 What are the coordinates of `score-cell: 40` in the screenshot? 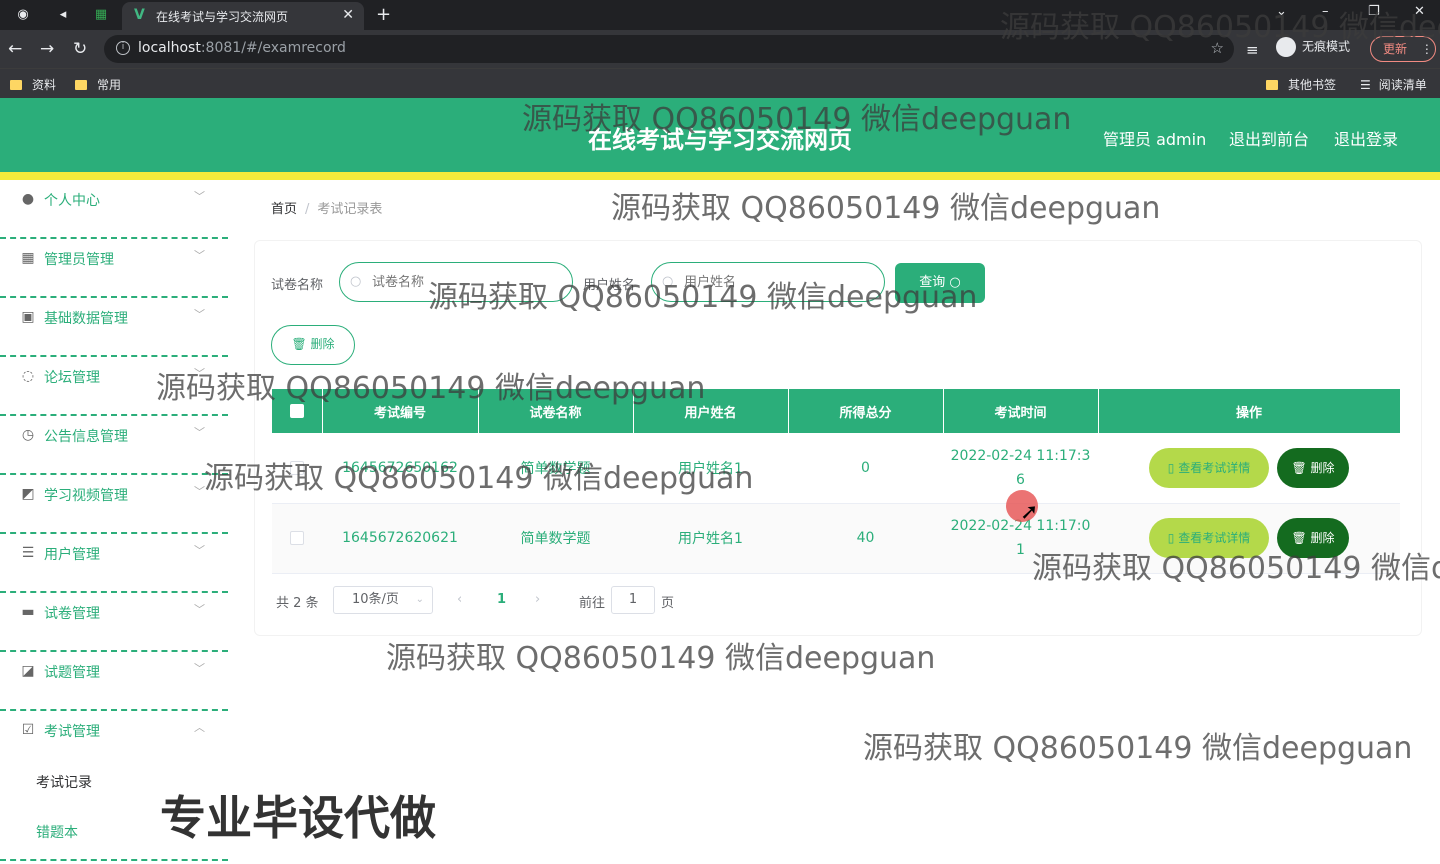 It's located at (865, 538).